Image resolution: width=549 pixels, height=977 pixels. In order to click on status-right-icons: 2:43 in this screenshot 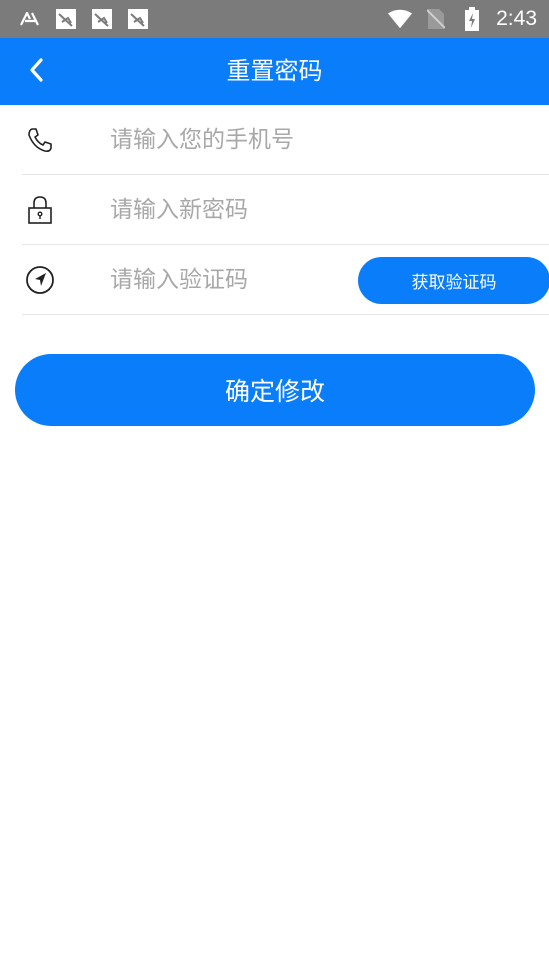, I will do `click(462, 19)`.